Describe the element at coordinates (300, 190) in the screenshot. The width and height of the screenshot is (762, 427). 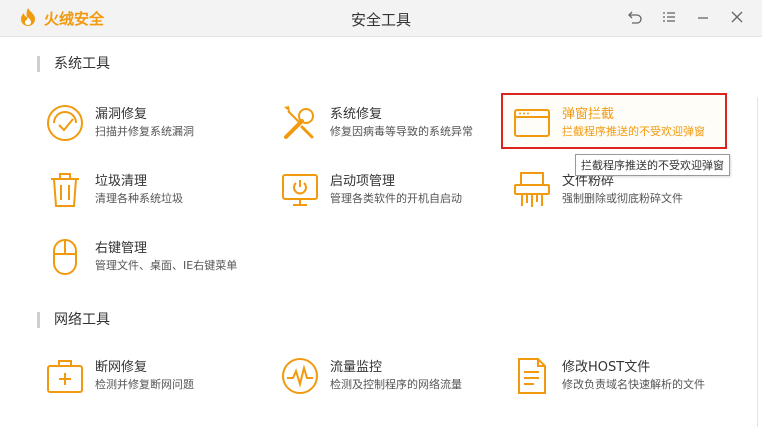
I see `monitor-power-icon` at that location.